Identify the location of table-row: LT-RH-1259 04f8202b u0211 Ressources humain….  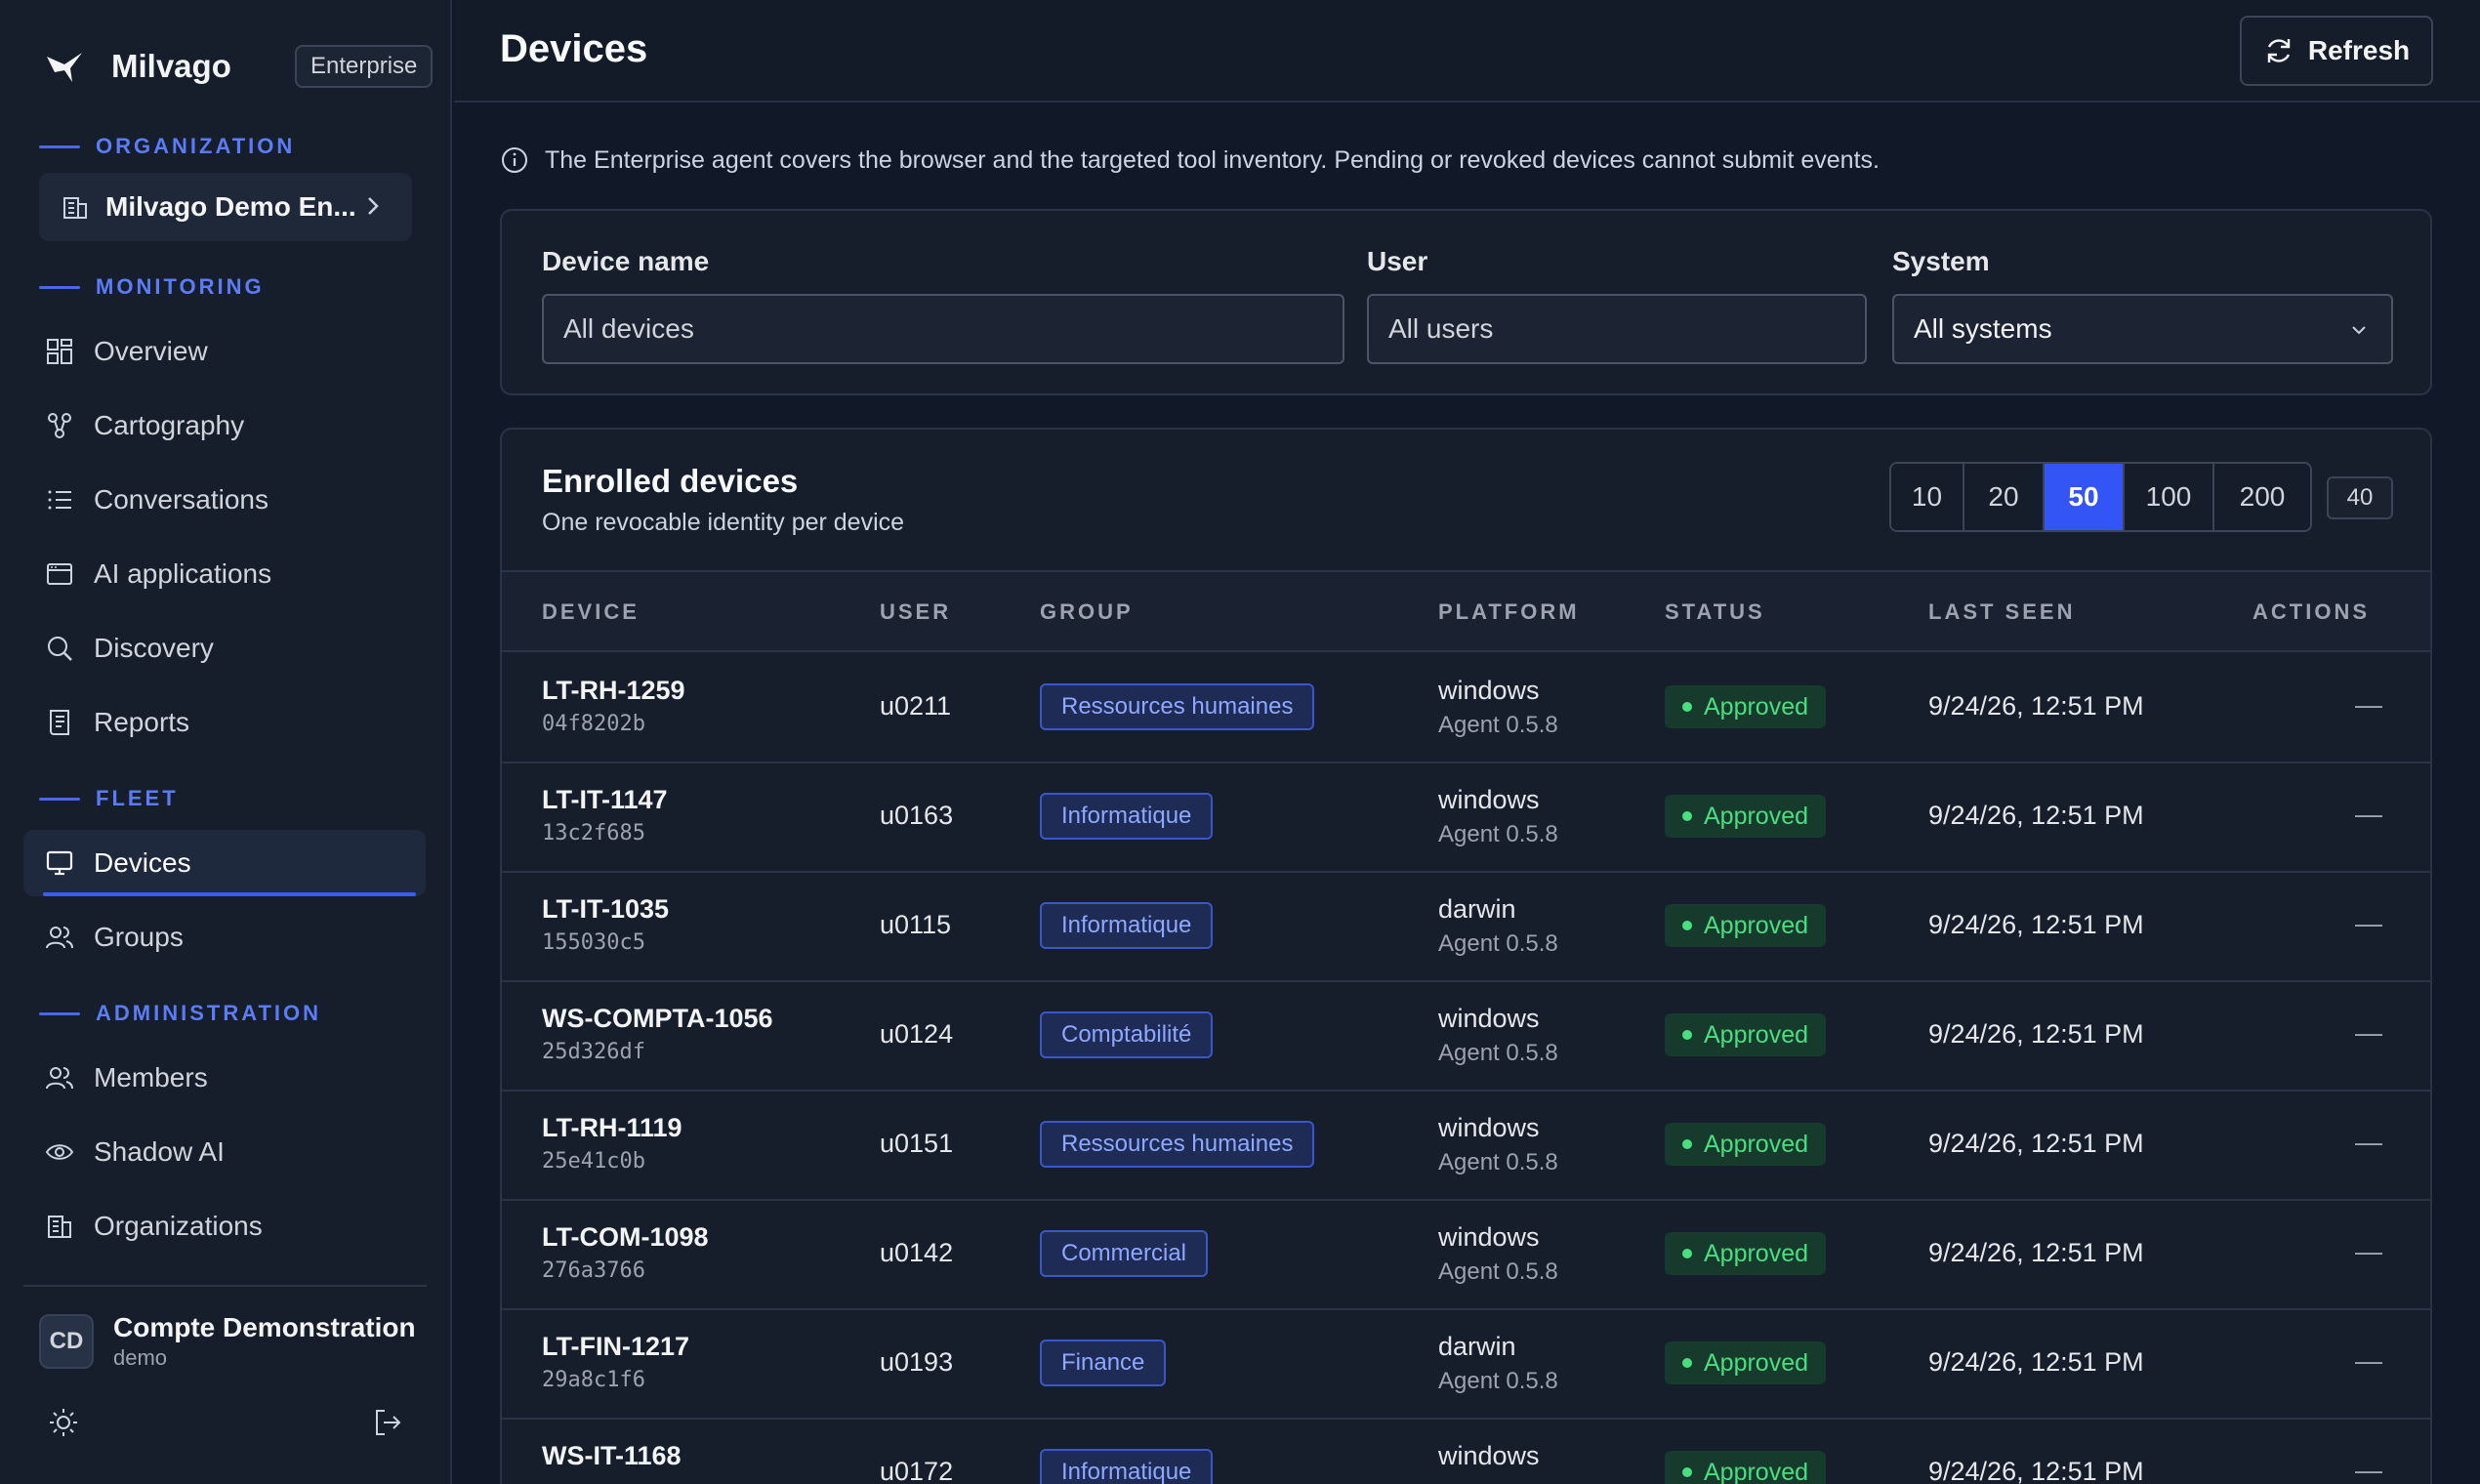
(1466, 709).